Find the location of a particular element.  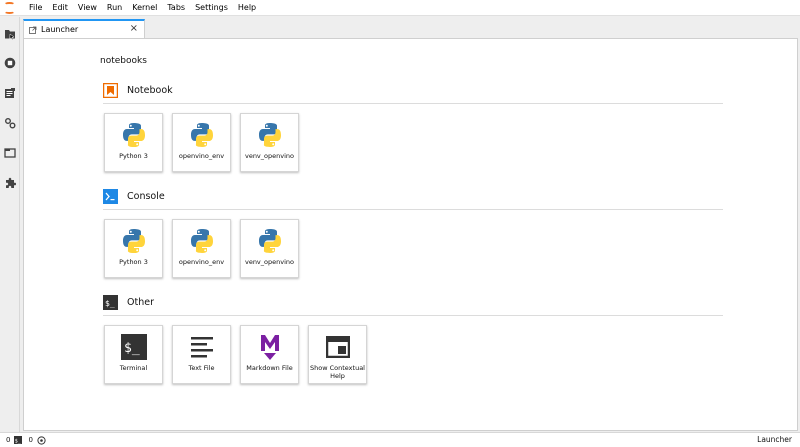

status-launcher-label: Launcher is located at coordinates (774, 439).